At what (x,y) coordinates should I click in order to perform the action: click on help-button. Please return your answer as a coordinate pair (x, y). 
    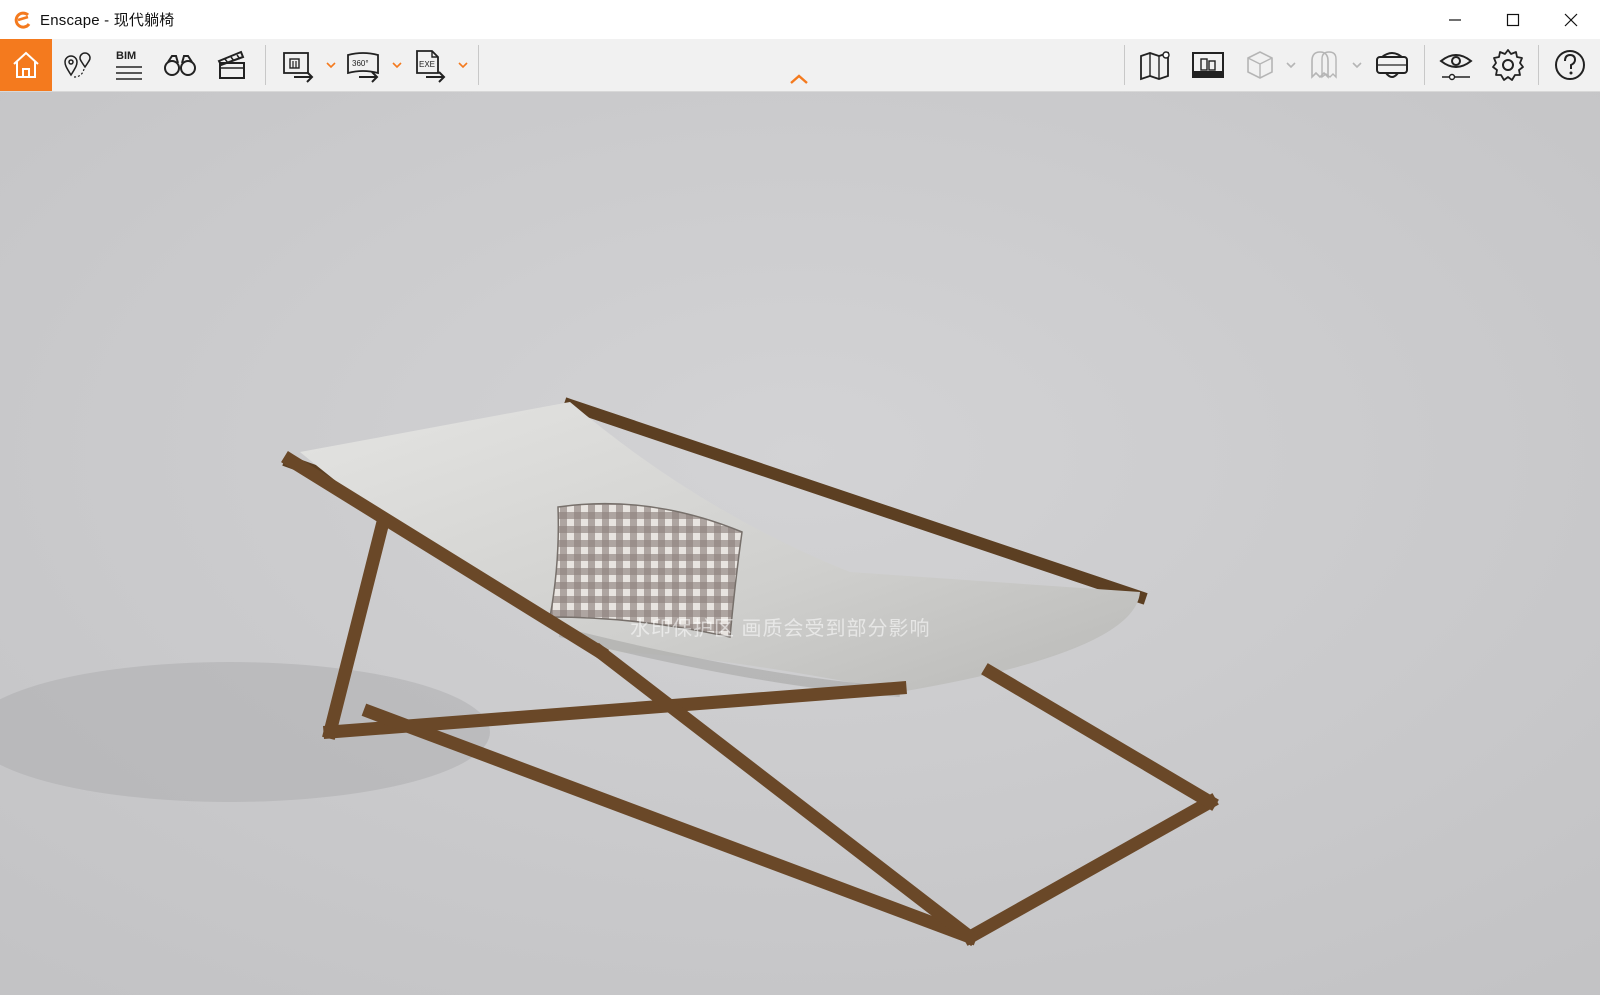
    Looking at the image, I should click on (1570, 65).